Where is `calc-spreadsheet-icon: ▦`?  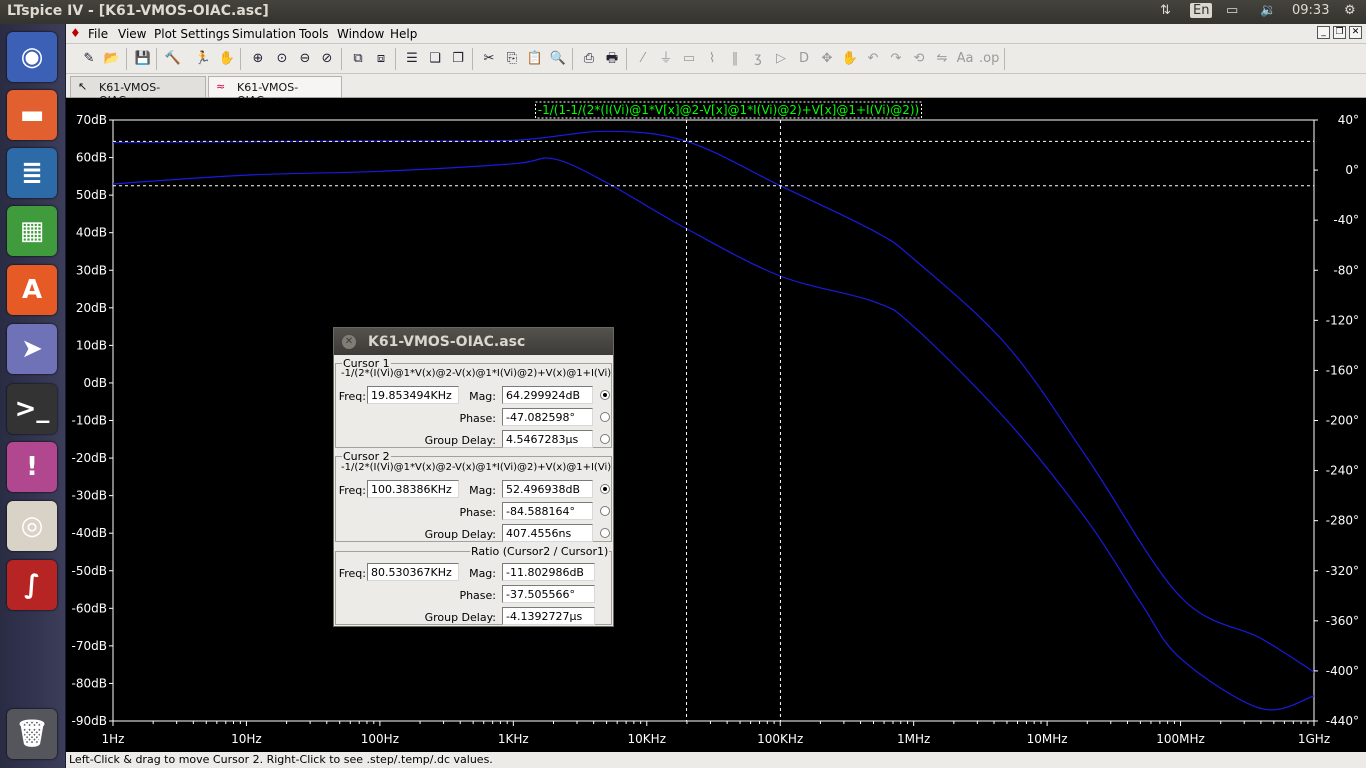
calc-spreadsheet-icon: ▦ is located at coordinates (32, 231).